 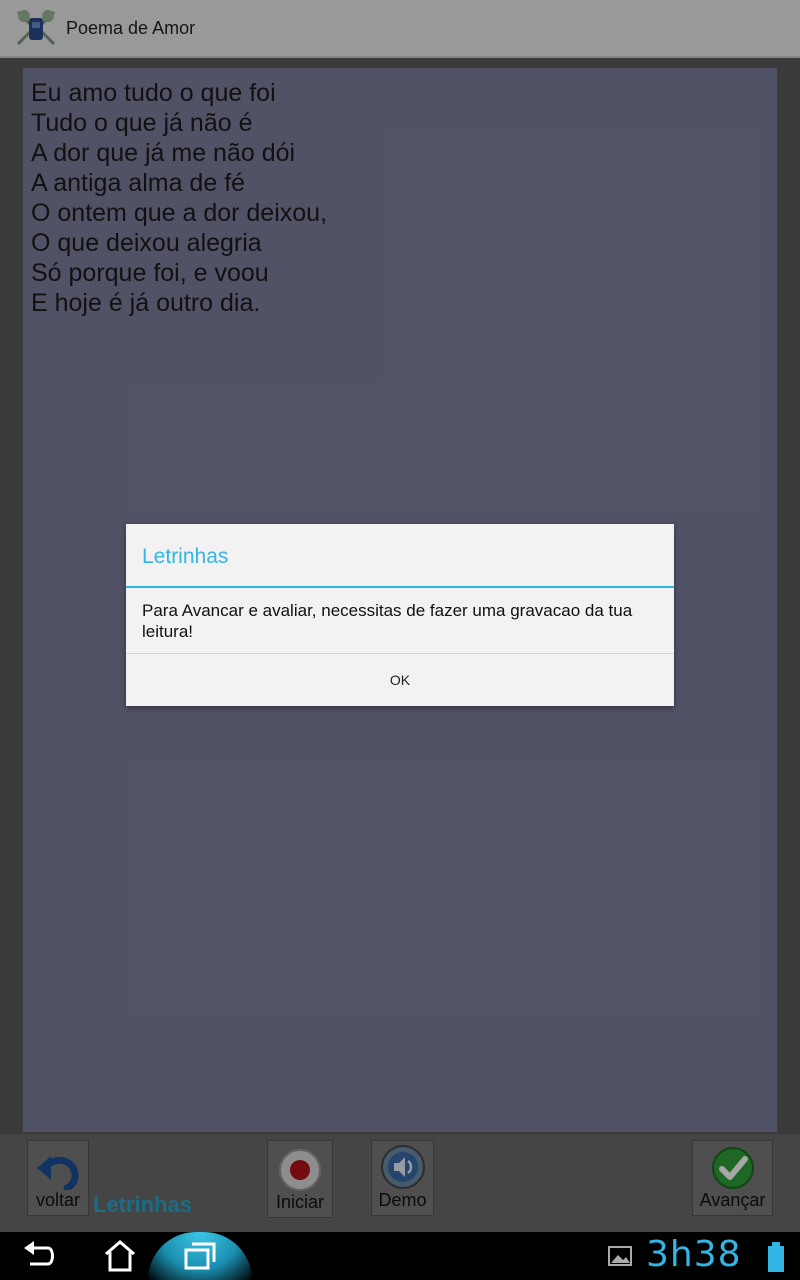 What do you see at coordinates (776, 1257) in the screenshot?
I see `battery-icon` at bounding box center [776, 1257].